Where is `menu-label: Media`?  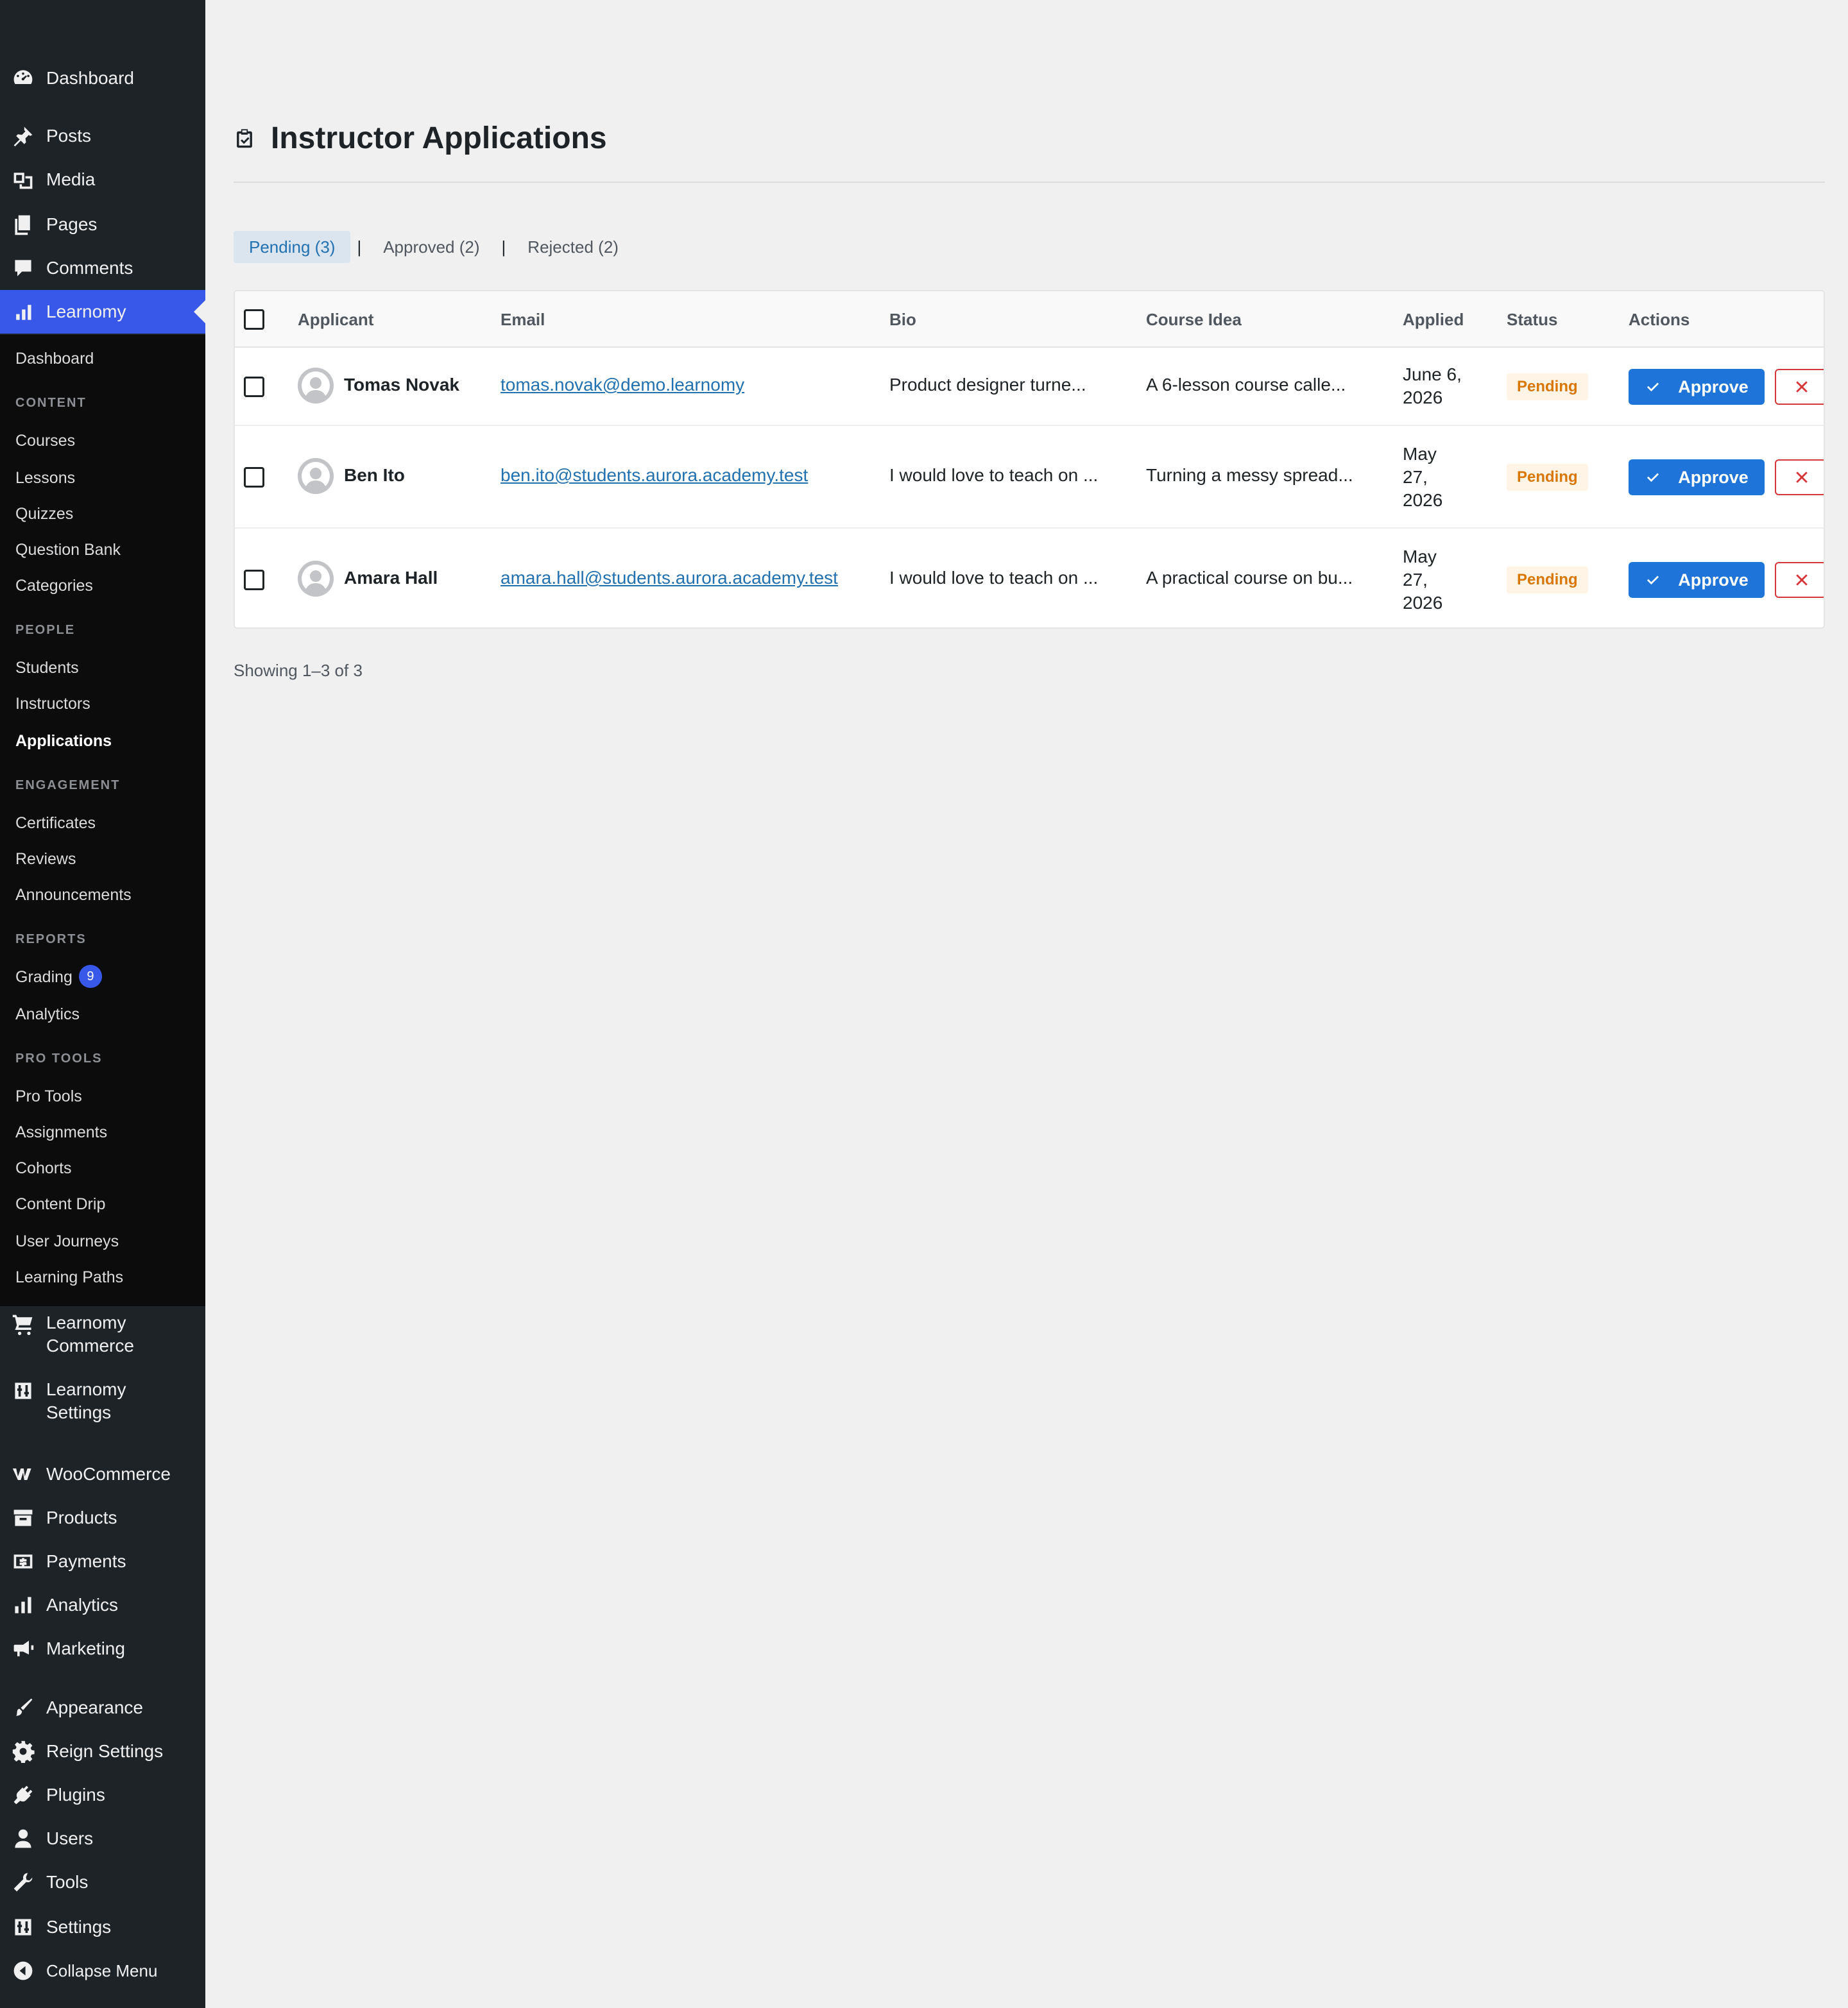 menu-label: Media is located at coordinates (71, 179).